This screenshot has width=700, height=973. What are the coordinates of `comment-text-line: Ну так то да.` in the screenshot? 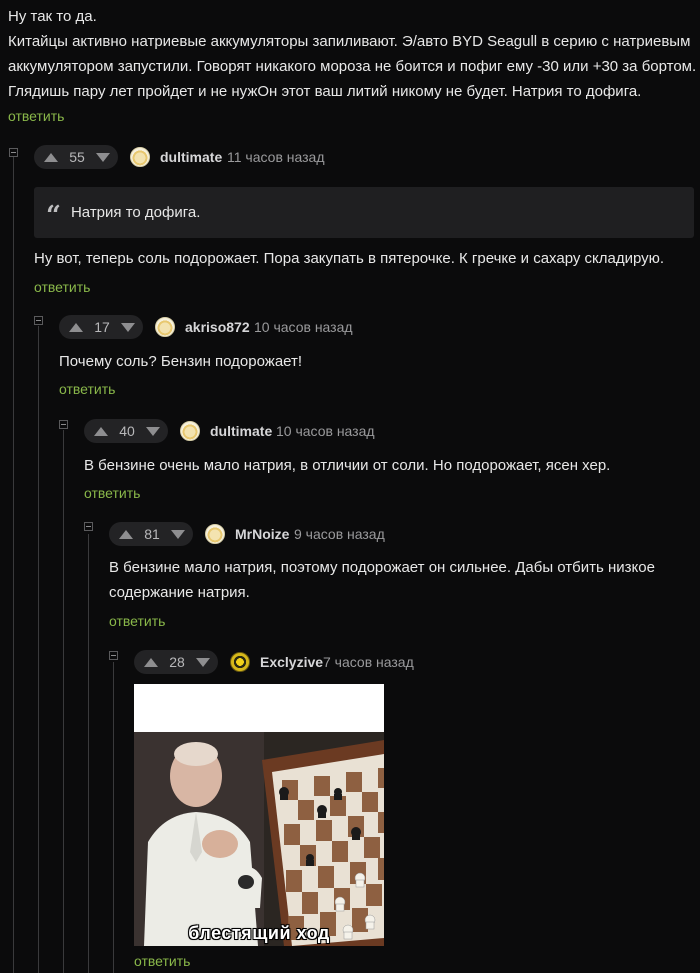 It's located at (52, 16).